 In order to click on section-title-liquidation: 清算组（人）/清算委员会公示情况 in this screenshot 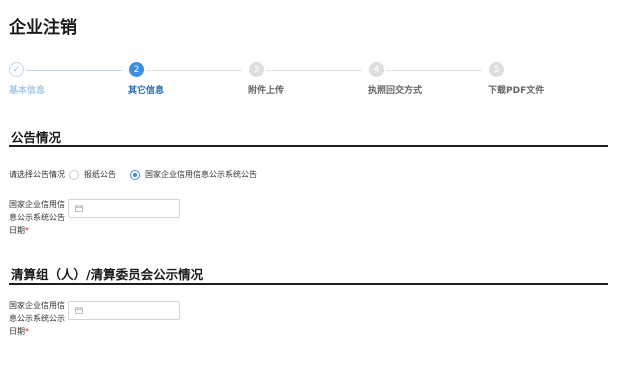, I will do `click(107, 274)`.